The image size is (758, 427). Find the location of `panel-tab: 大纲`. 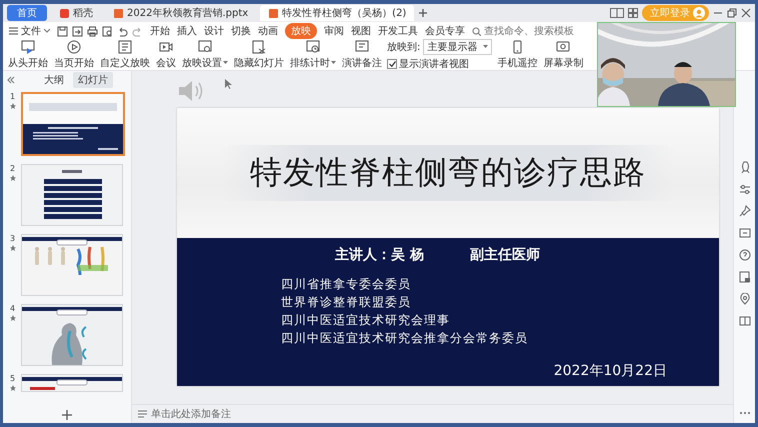

panel-tab: 大纲 is located at coordinates (54, 80).